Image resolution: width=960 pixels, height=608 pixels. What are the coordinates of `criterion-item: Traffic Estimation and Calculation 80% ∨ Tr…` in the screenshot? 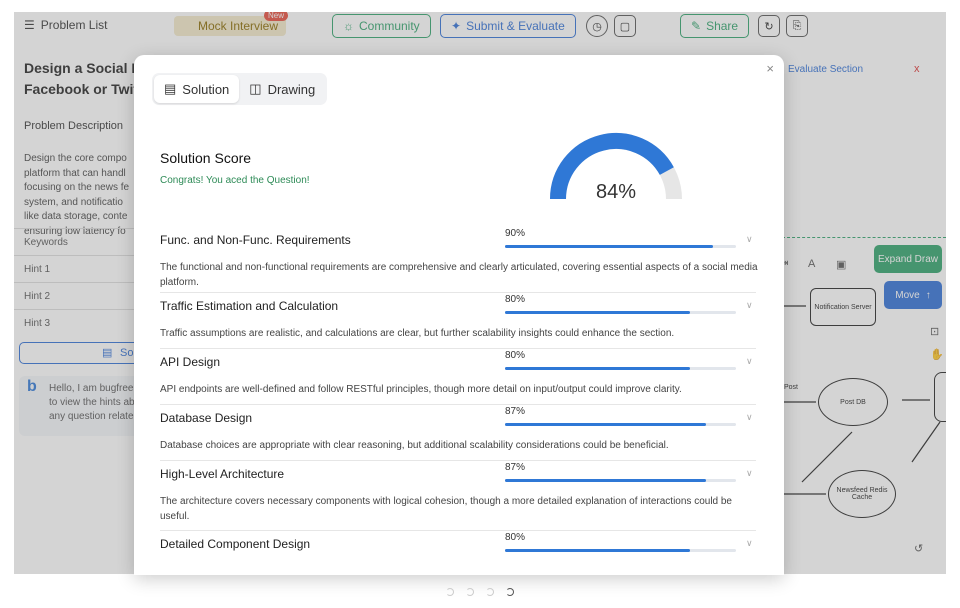 It's located at (458, 321).